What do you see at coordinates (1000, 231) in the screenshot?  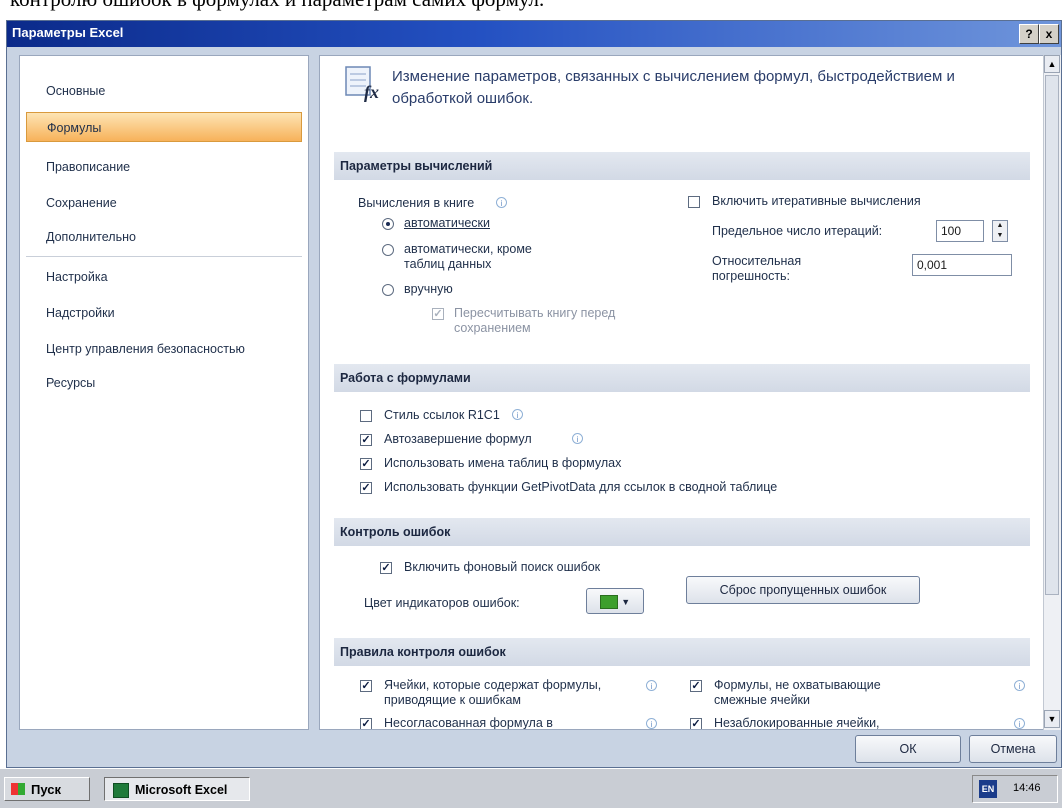 I see `max-iterations-spinner: ▲ ▼` at bounding box center [1000, 231].